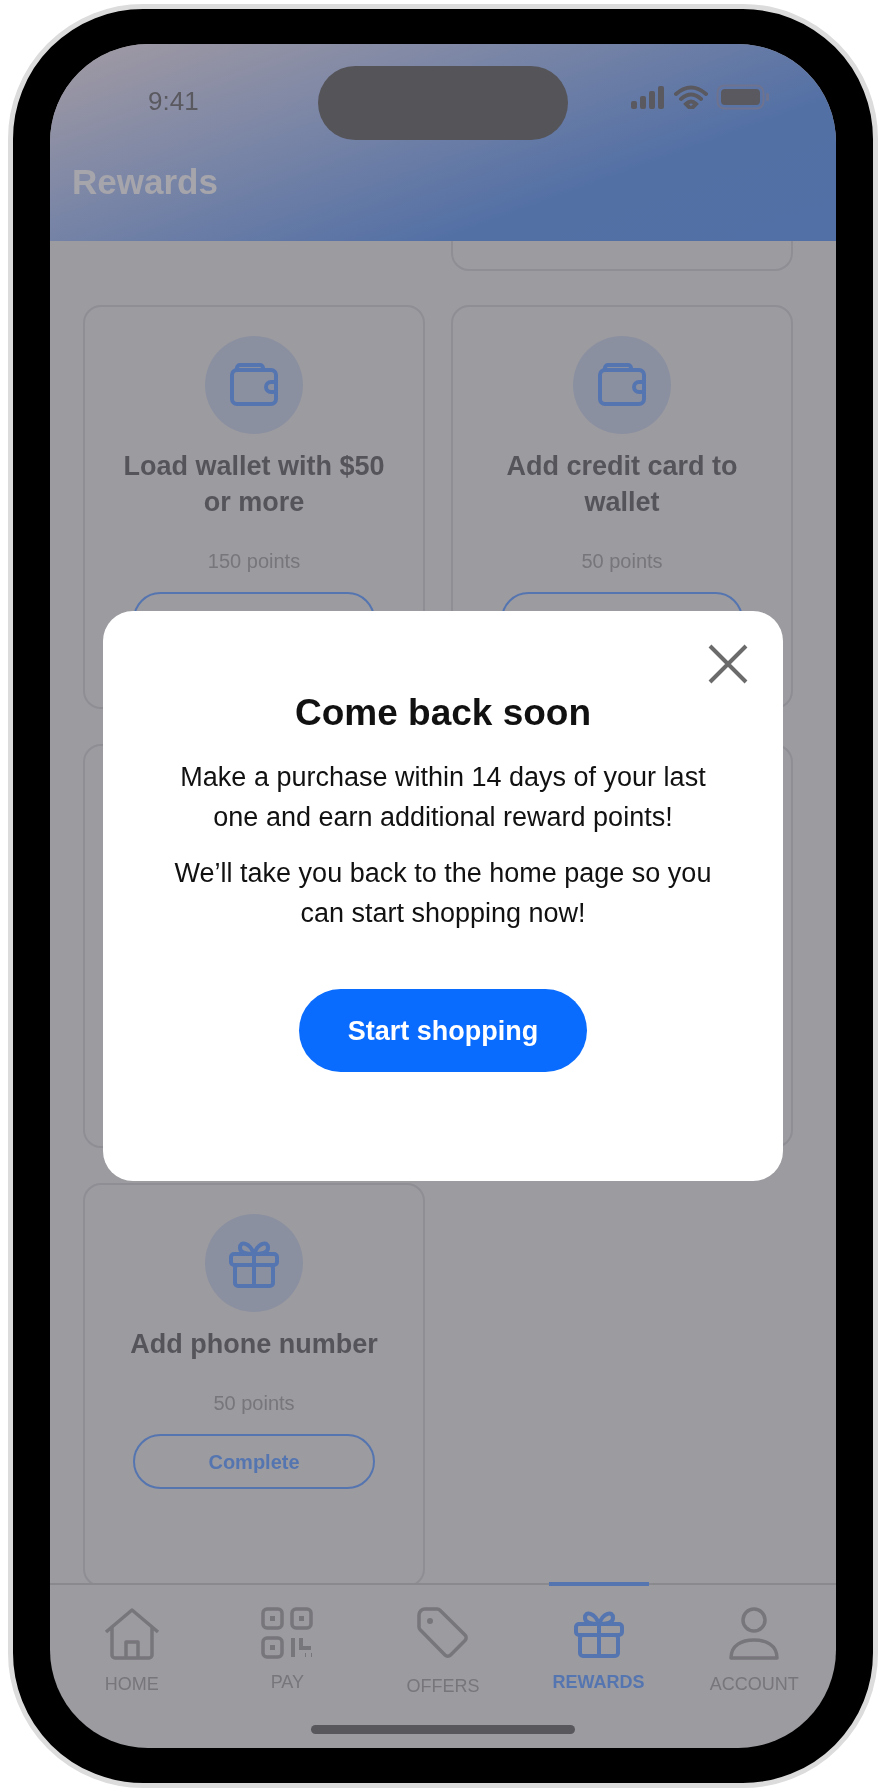 This screenshot has height=1792, width=886. I want to click on wifi-icon, so click(691, 97).